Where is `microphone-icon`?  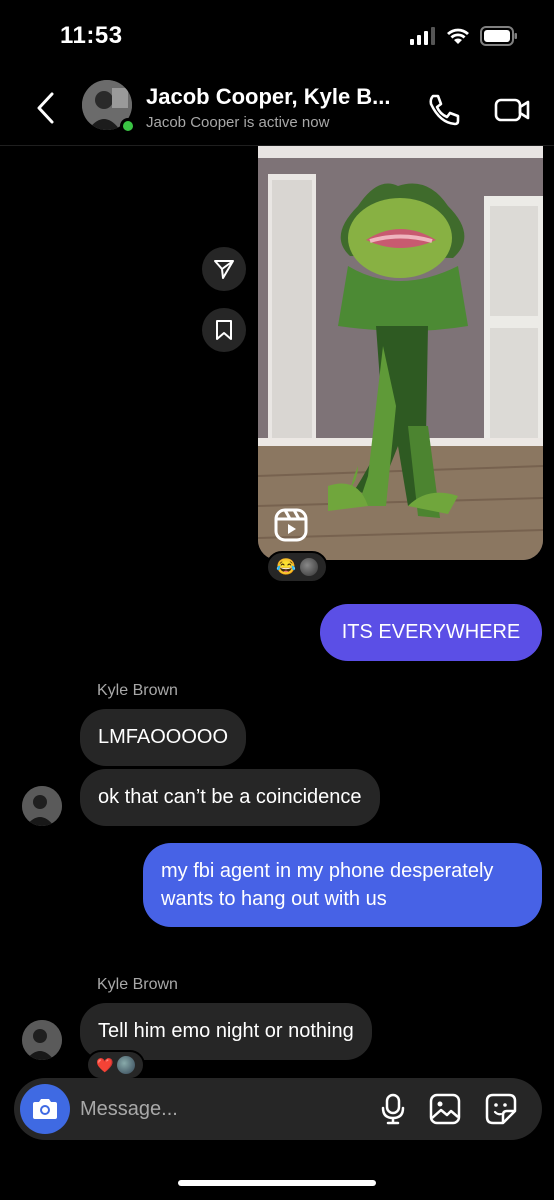
microphone-icon is located at coordinates (393, 1109).